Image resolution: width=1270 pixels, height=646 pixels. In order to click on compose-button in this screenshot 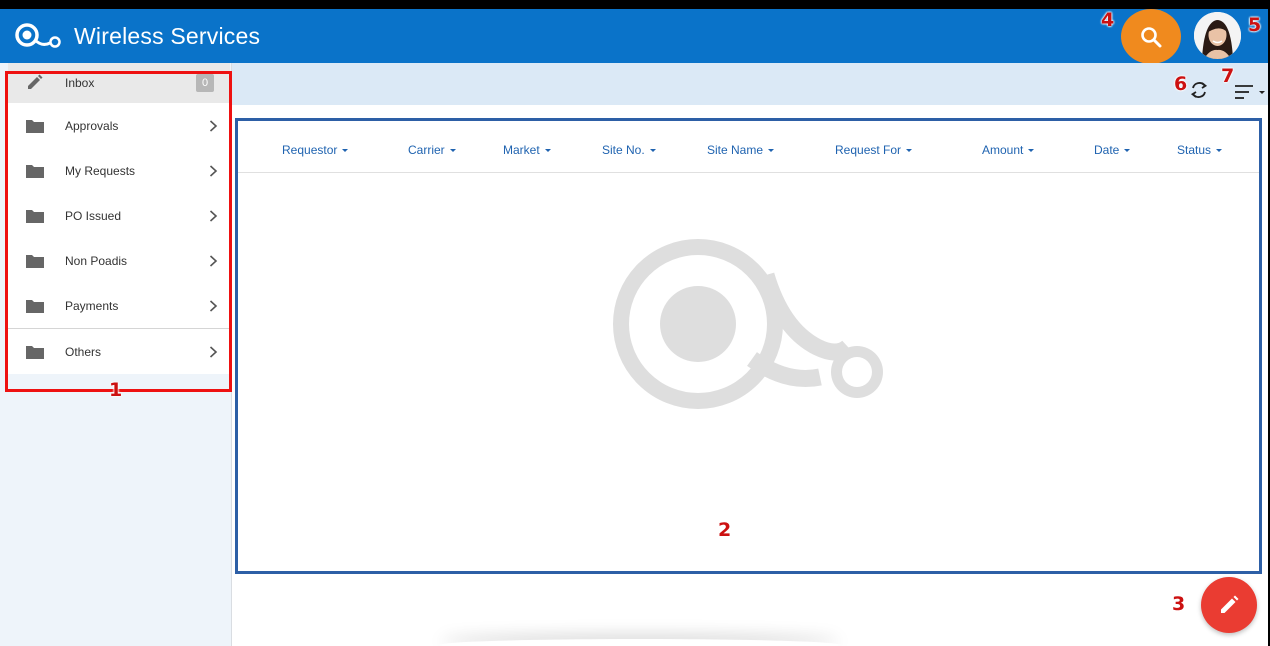, I will do `click(1229, 605)`.